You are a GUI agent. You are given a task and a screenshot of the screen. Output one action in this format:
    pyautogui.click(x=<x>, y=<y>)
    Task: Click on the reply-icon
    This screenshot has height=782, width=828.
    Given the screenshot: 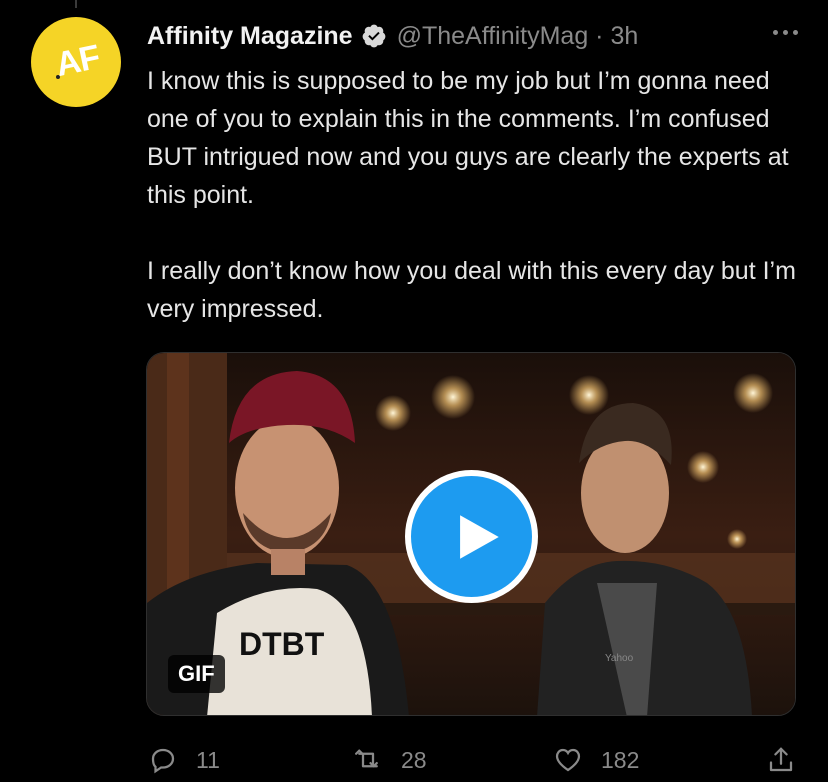 What is the action you would take?
    pyautogui.click(x=163, y=761)
    